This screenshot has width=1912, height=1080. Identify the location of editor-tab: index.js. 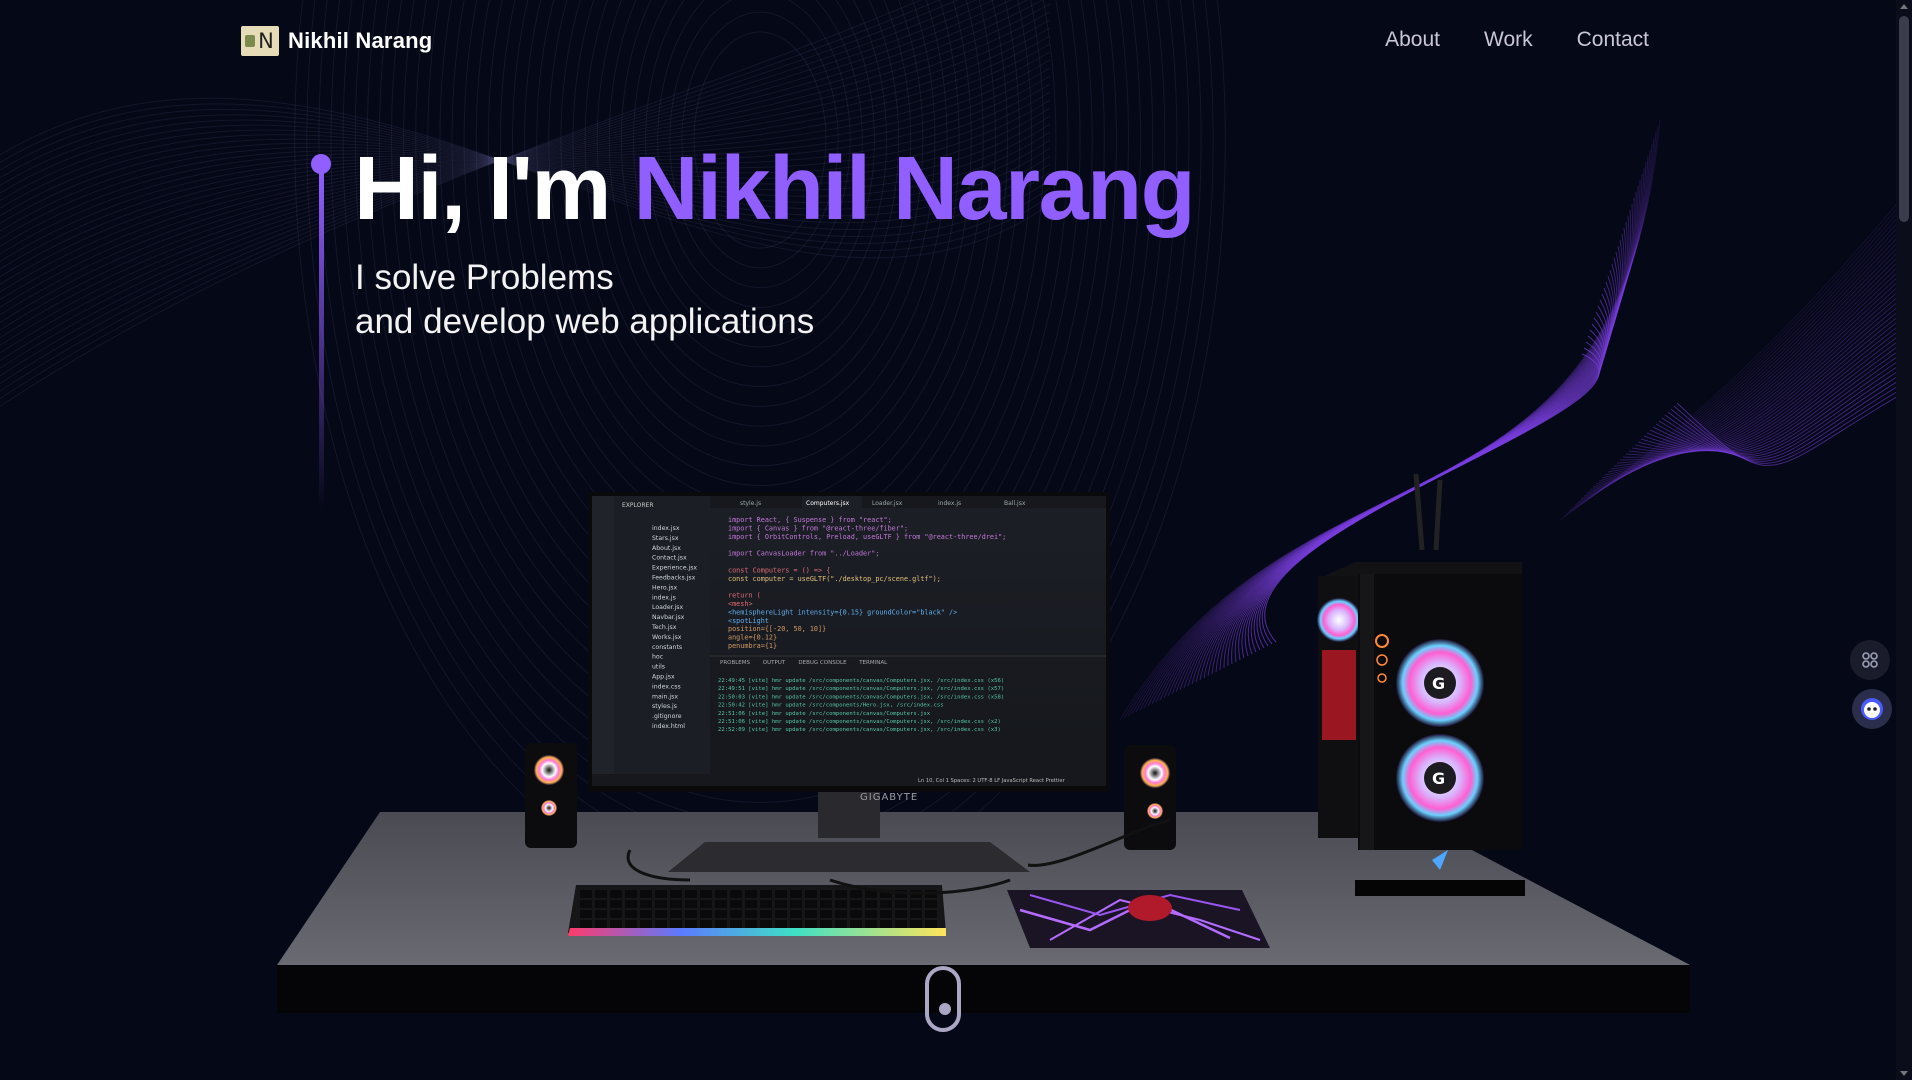
(949, 503).